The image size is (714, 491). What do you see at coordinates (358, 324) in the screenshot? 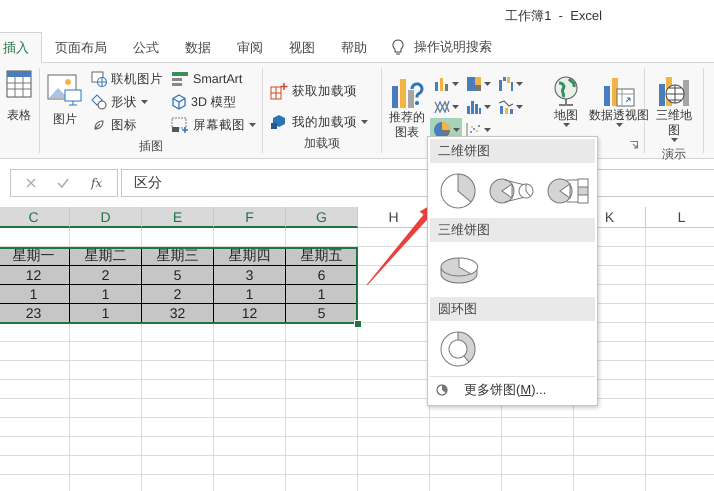
I see `fill-handle` at bounding box center [358, 324].